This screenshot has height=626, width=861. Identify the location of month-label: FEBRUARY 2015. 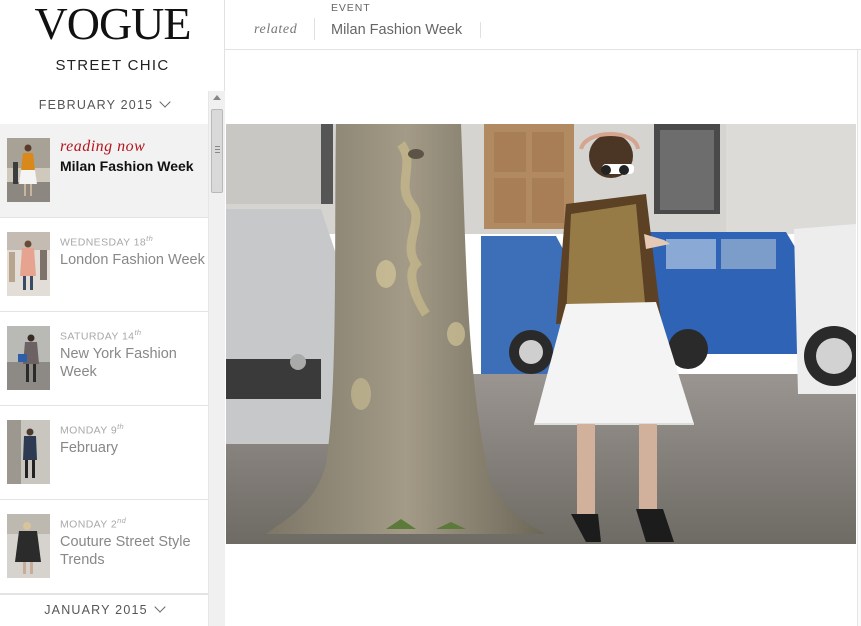
(96, 105).